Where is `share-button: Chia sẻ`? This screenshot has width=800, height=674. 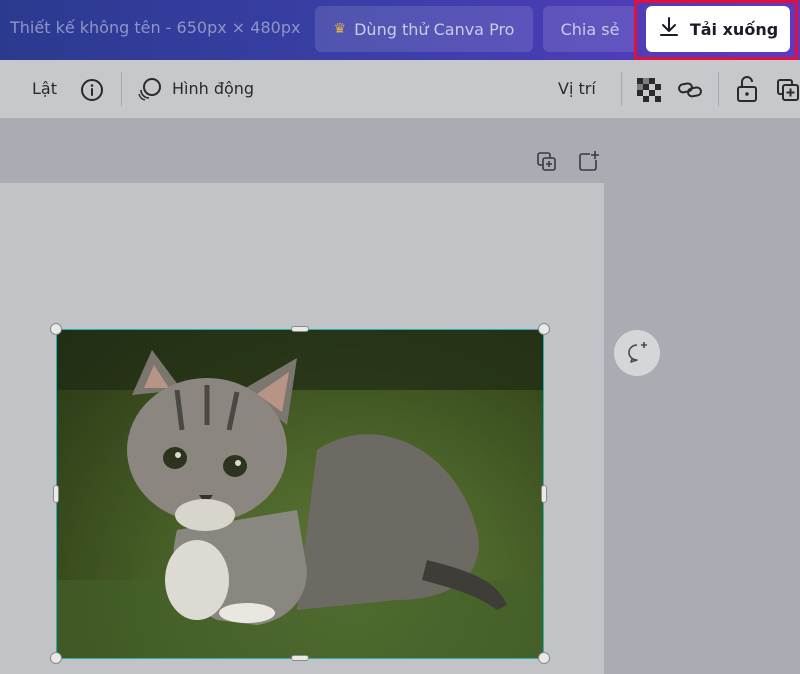 share-button: Chia sẻ is located at coordinates (590, 29).